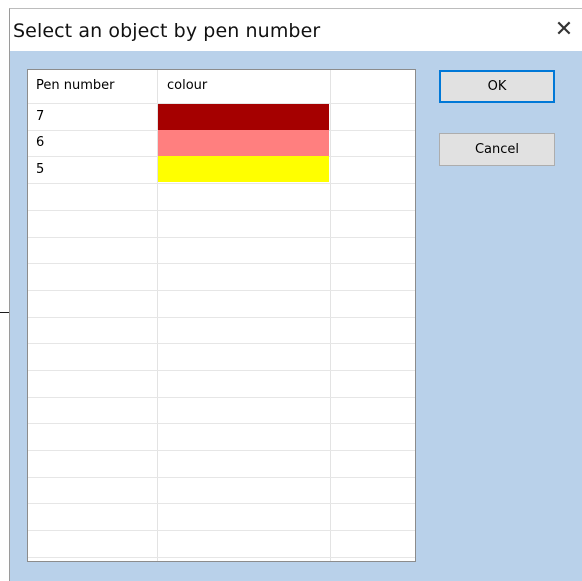 This screenshot has height=581, width=582. Describe the element at coordinates (4, 312) in the screenshot. I see `background-edge-mark` at that location.